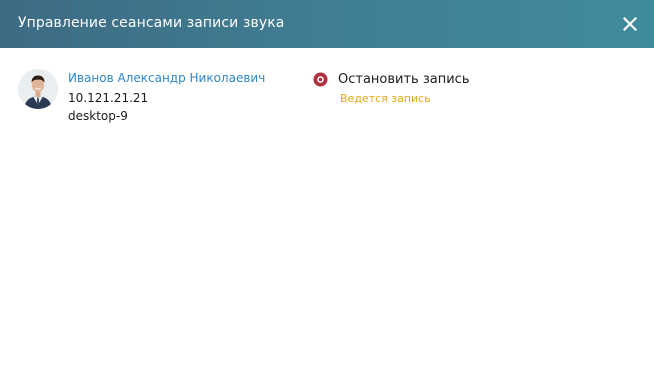 The height and width of the screenshot is (379, 654). Describe the element at coordinates (385, 98) in the screenshot. I see `recording-status: Ведется запись` at that location.